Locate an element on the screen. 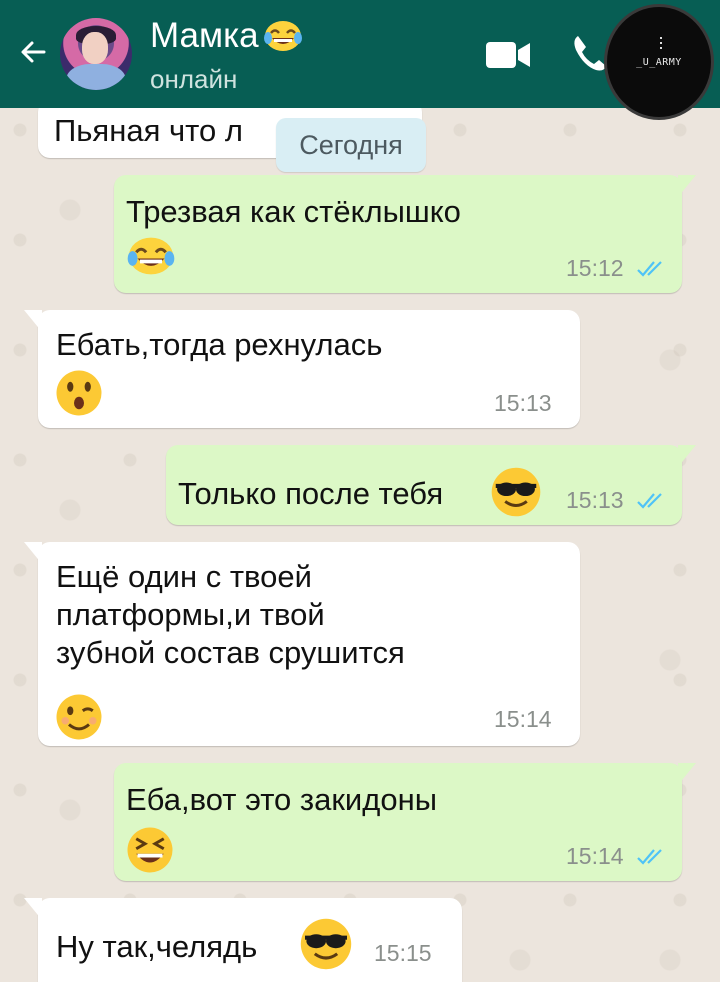 The height and width of the screenshot is (982, 720). message-text: Только после тебя is located at coordinates (311, 493).